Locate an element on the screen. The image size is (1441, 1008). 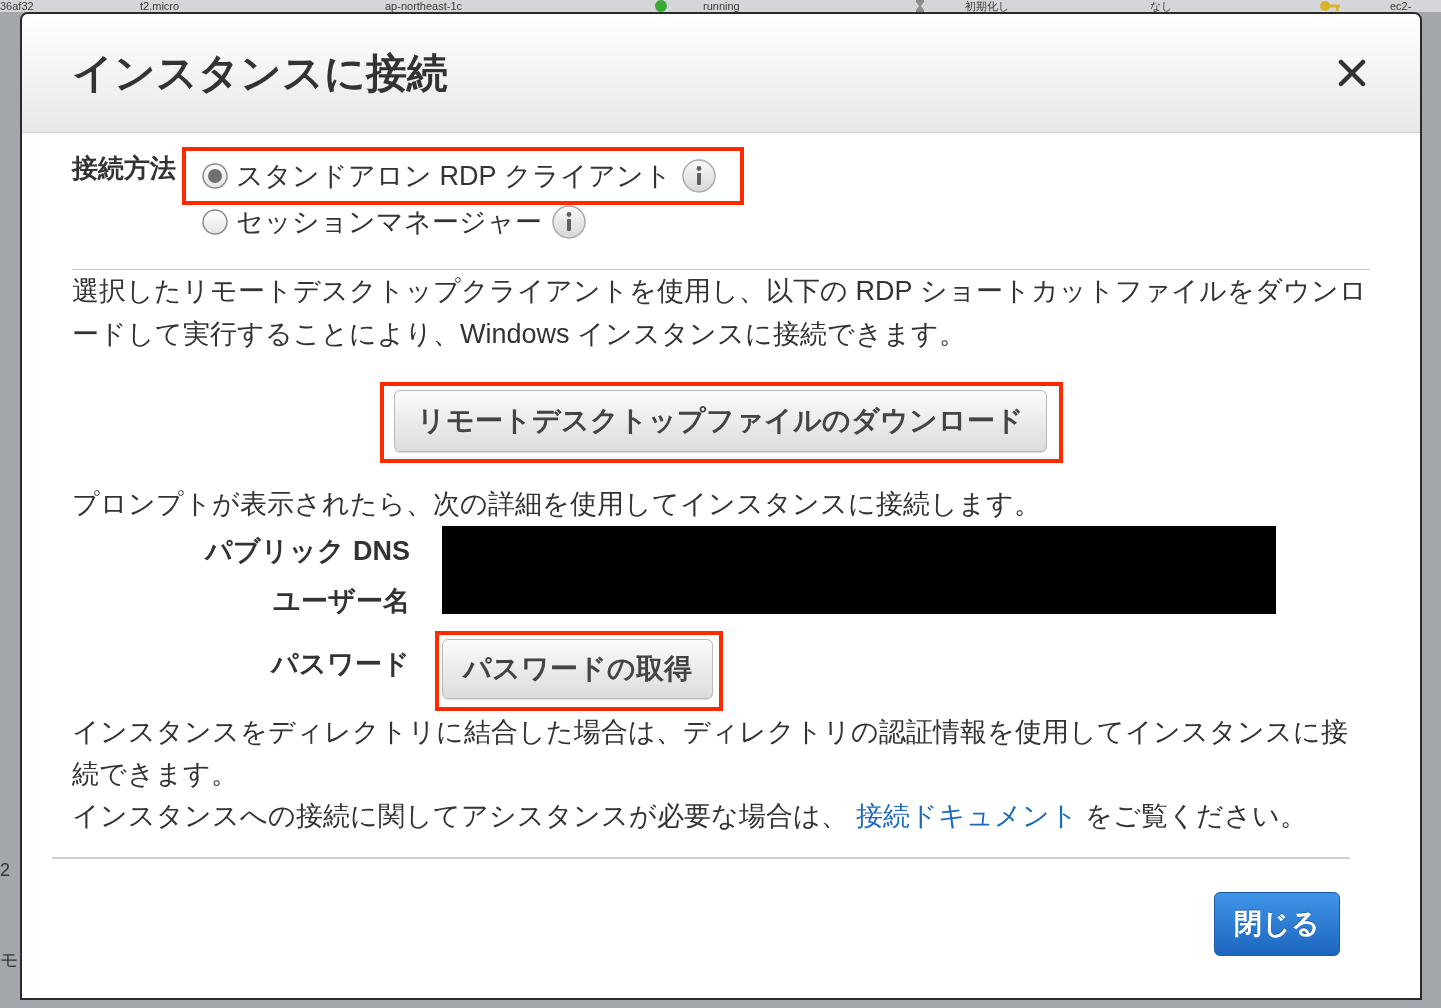
field-label: 接続方法 is located at coordinates (124, 168).